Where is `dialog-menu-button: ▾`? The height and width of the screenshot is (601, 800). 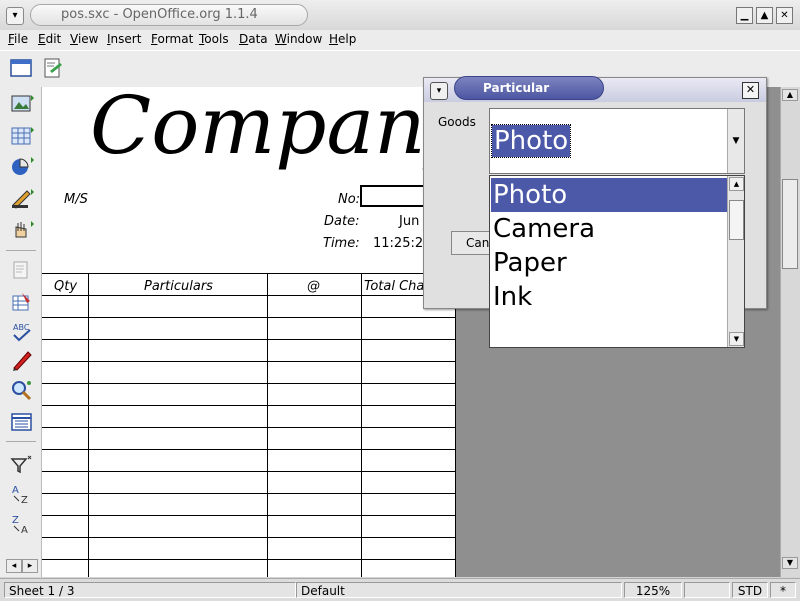 dialog-menu-button: ▾ is located at coordinates (439, 91).